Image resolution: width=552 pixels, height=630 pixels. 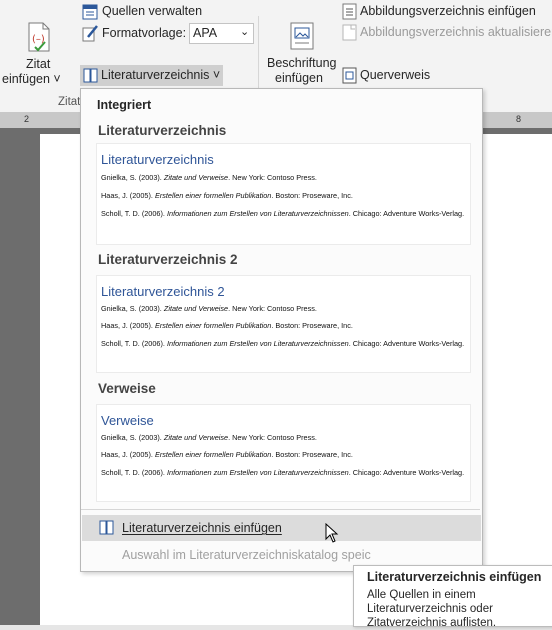 I want to click on insert-bibliography-label: Literaturverzeichnis einfügen, so click(x=202, y=528).